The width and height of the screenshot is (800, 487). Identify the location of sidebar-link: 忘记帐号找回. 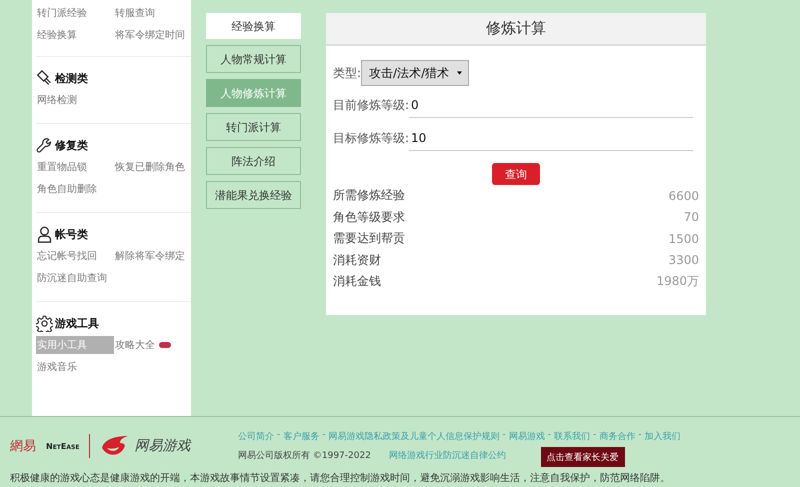
(68, 256).